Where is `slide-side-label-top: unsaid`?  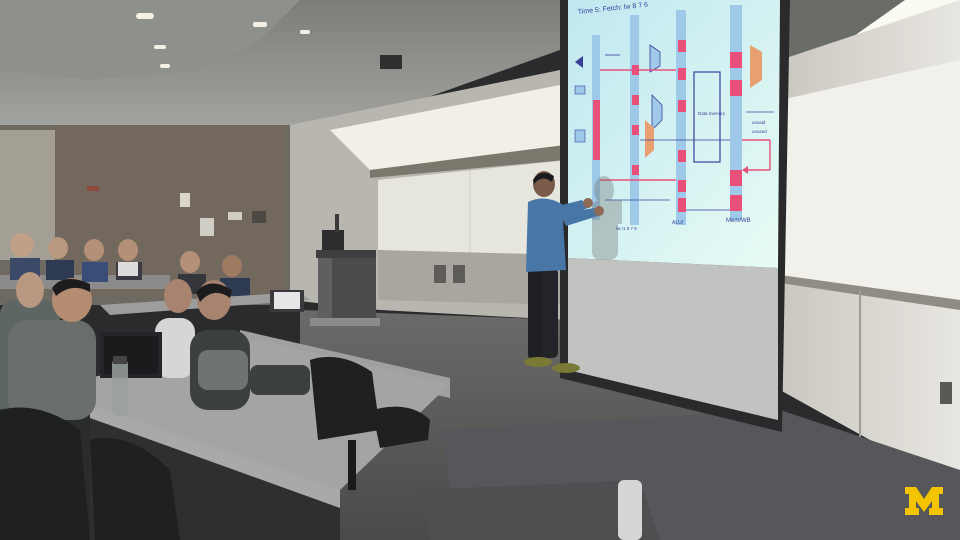
slide-side-label-top: unsaid is located at coordinates (759, 122).